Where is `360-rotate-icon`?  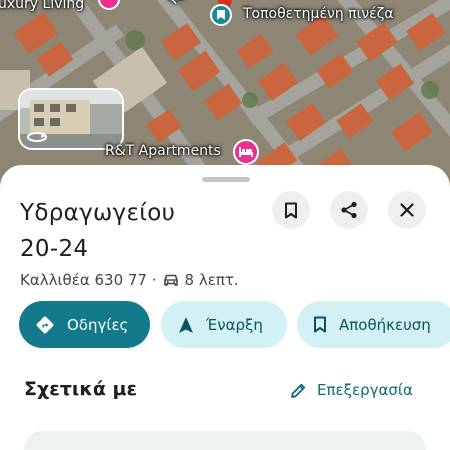 360-rotate-icon is located at coordinates (37, 137).